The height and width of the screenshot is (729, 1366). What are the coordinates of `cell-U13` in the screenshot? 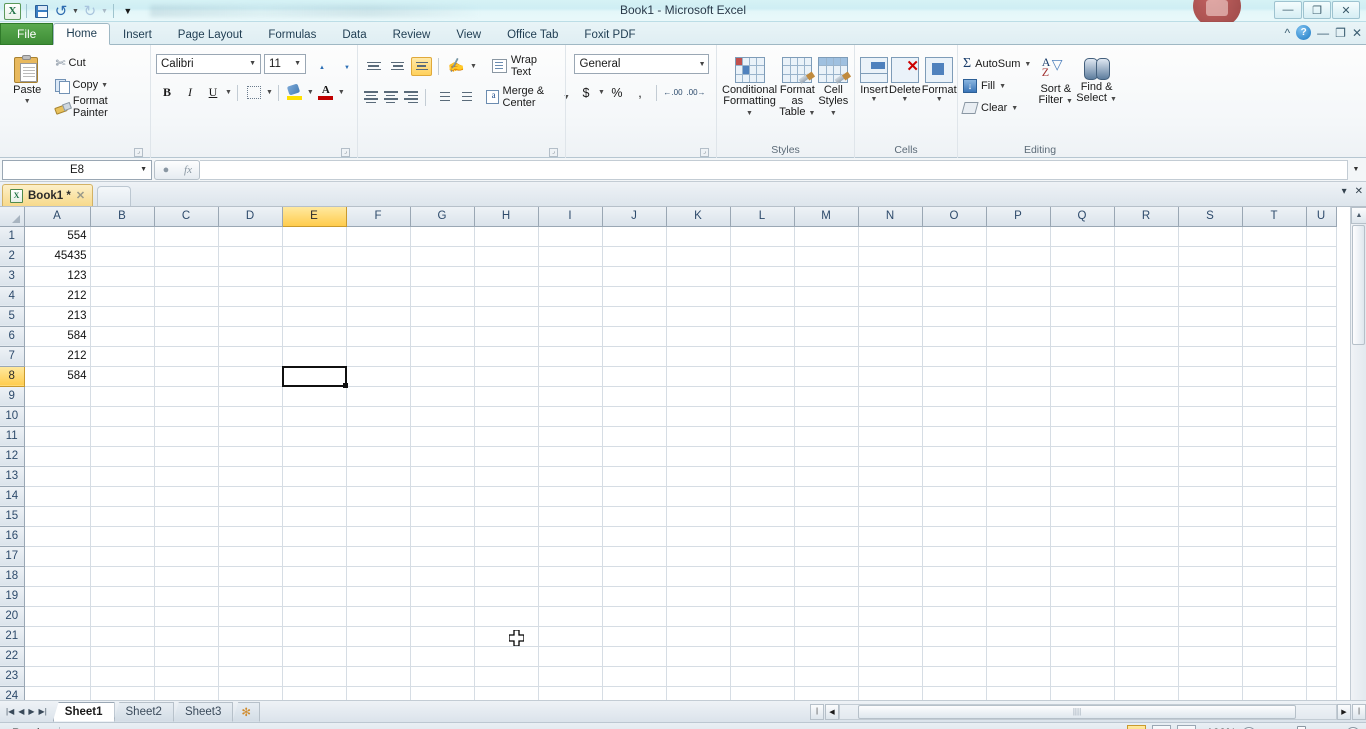 It's located at (1321, 476).